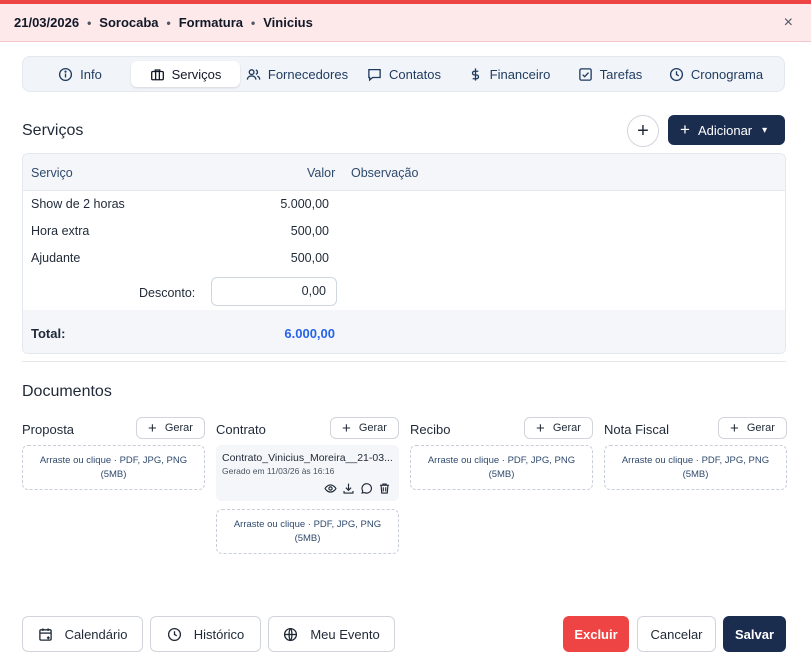 The height and width of the screenshot is (672, 811). I want to click on tab-label: Info, so click(91, 74).